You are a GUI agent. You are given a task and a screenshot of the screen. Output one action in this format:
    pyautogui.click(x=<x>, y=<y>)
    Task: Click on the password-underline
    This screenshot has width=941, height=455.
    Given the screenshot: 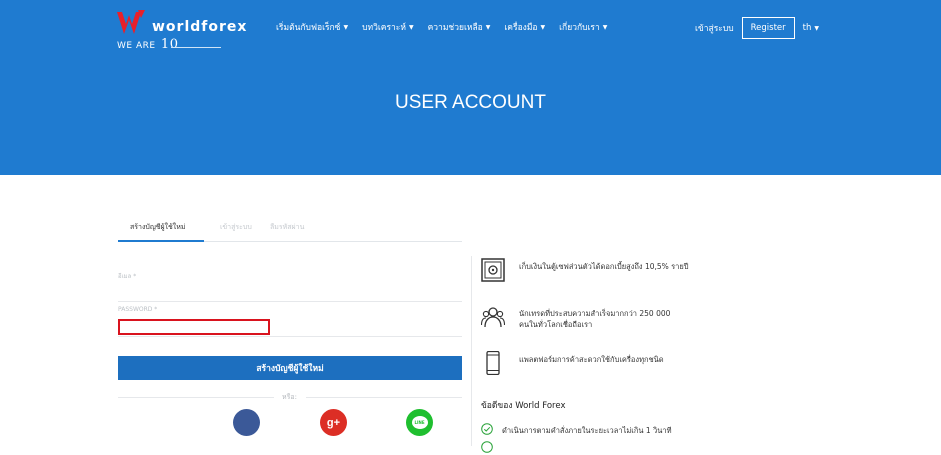 What is the action you would take?
    pyautogui.click(x=290, y=336)
    